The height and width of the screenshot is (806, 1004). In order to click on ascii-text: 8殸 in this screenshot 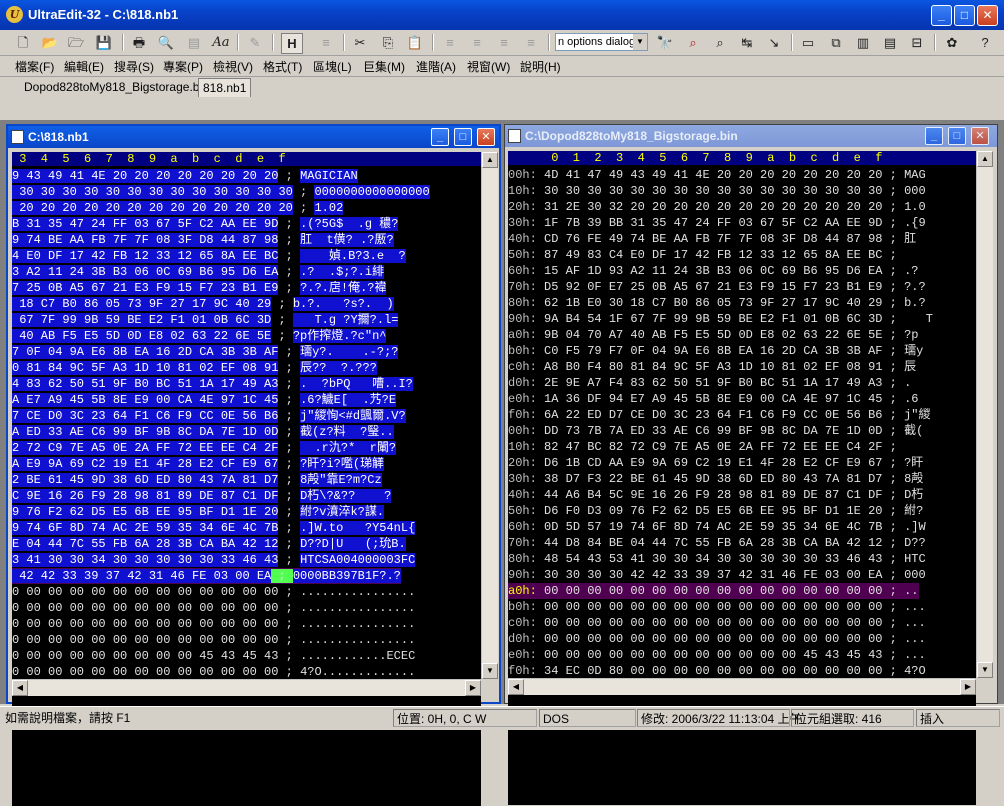, I will do `click(913, 479)`.